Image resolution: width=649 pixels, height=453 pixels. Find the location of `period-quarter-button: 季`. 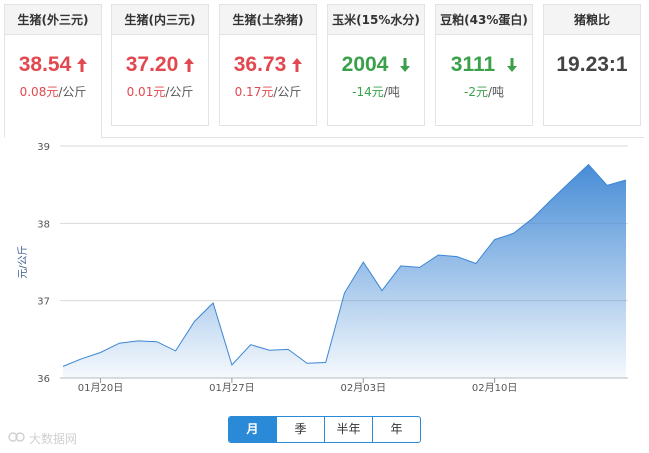

period-quarter-button: 季 is located at coordinates (300, 429).